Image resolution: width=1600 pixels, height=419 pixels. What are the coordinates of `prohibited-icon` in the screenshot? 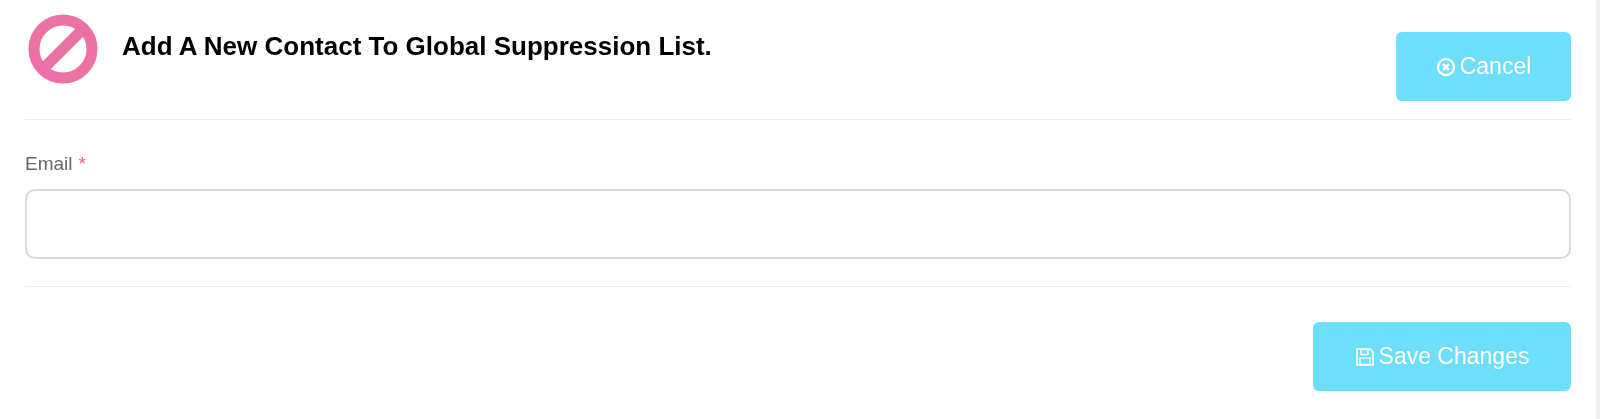 It's located at (63, 49).